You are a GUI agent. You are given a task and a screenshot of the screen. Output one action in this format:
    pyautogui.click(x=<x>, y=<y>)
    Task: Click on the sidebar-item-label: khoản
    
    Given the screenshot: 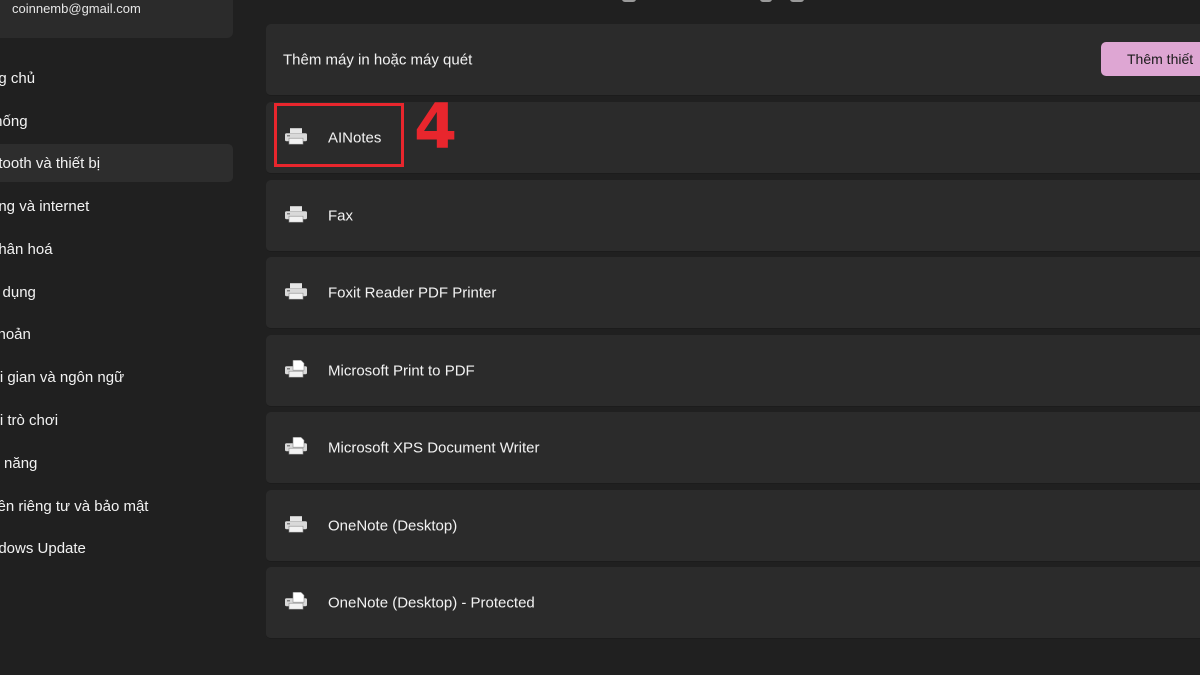 What is the action you would take?
    pyautogui.click(x=15, y=334)
    